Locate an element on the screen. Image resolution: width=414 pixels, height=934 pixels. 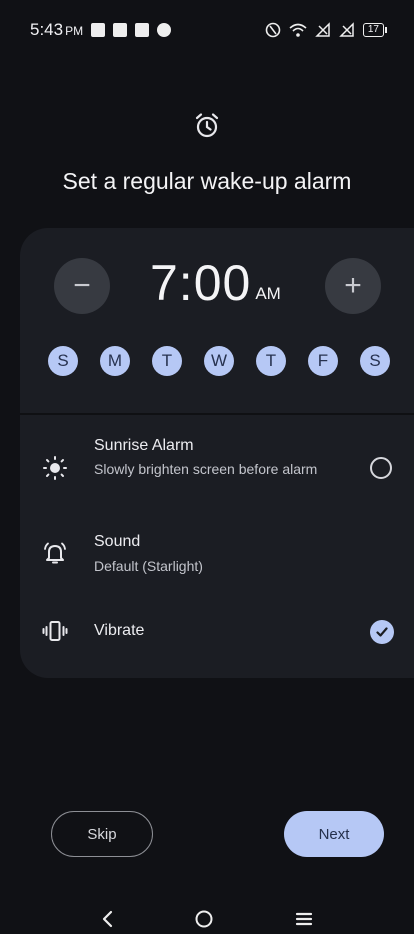
day-selector: S M T W T F S is located at coordinates (219, 361).